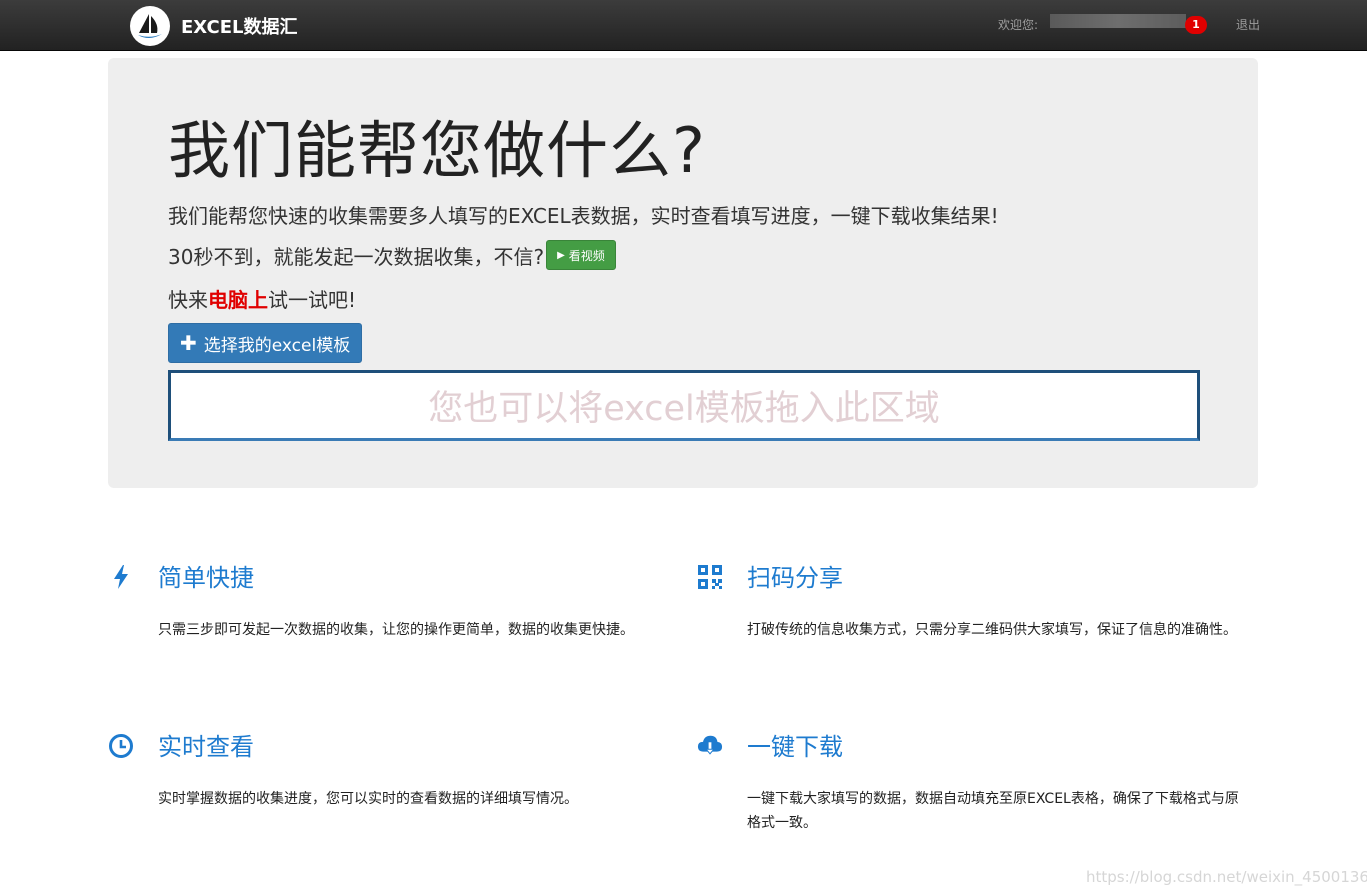  I want to click on feature-title: 扫码分享, so click(795, 578).